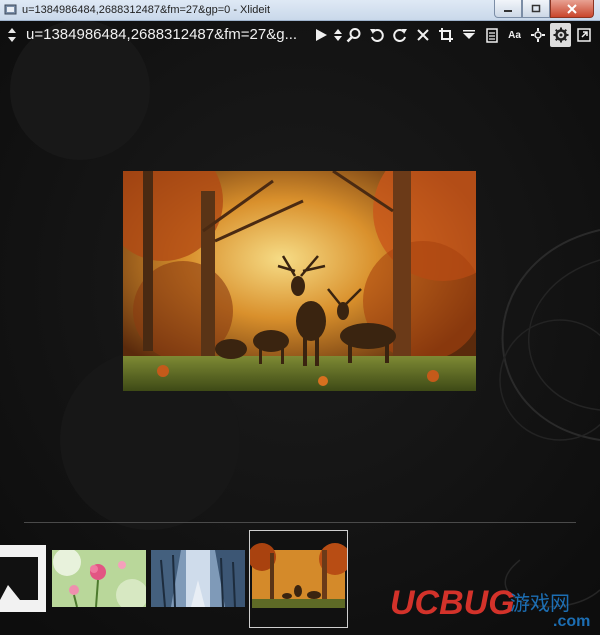 This screenshot has height=635, width=600. I want to click on zoom-icon, so click(353, 35).